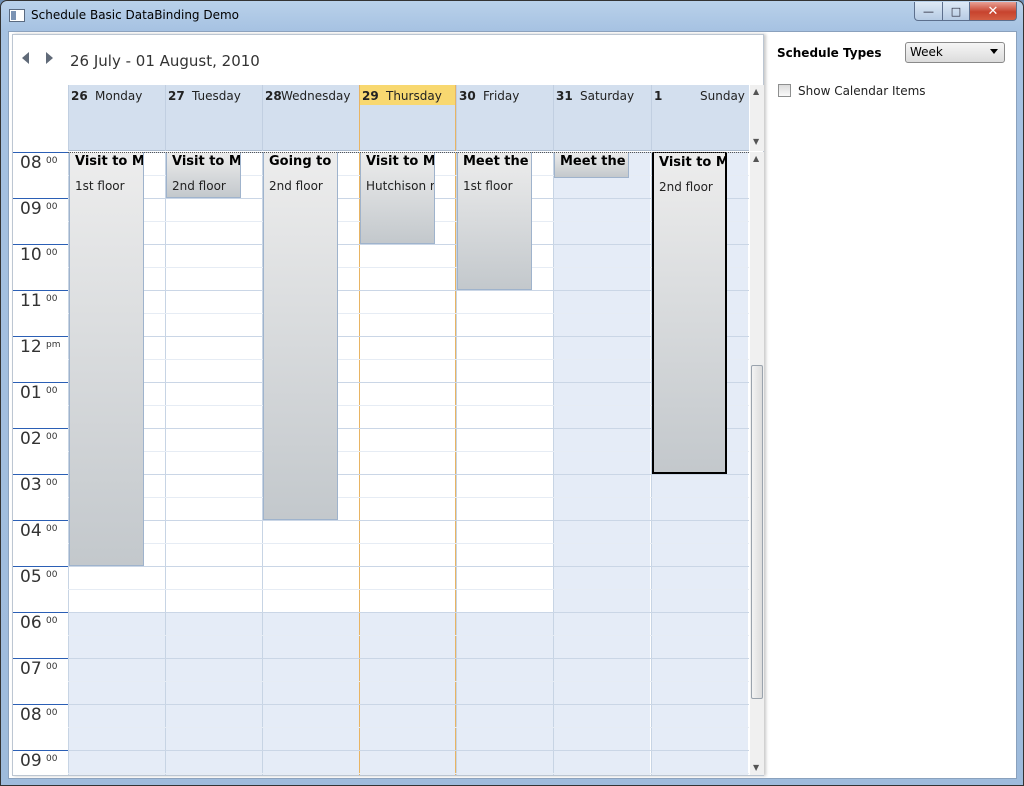 The image size is (1024, 786). Describe the element at coordinates (303, 161) in the screenshot. I see `appointment-subject: Going to P` at that location.